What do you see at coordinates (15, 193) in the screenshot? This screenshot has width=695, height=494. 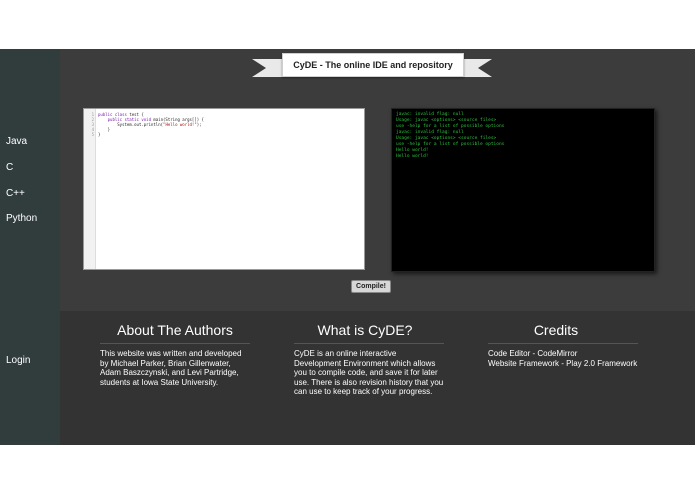 I see `sidebar-item-cpp: C++` at bounding box center [15, 193].